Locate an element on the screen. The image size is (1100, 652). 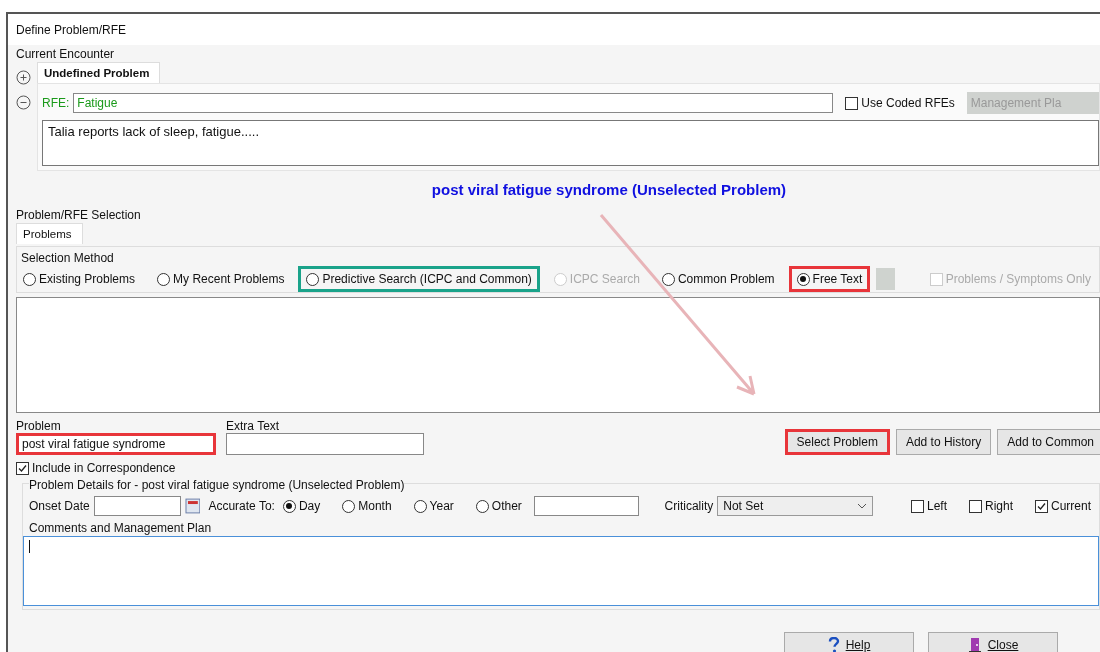
door-icon is located at coordinates (974, 644).